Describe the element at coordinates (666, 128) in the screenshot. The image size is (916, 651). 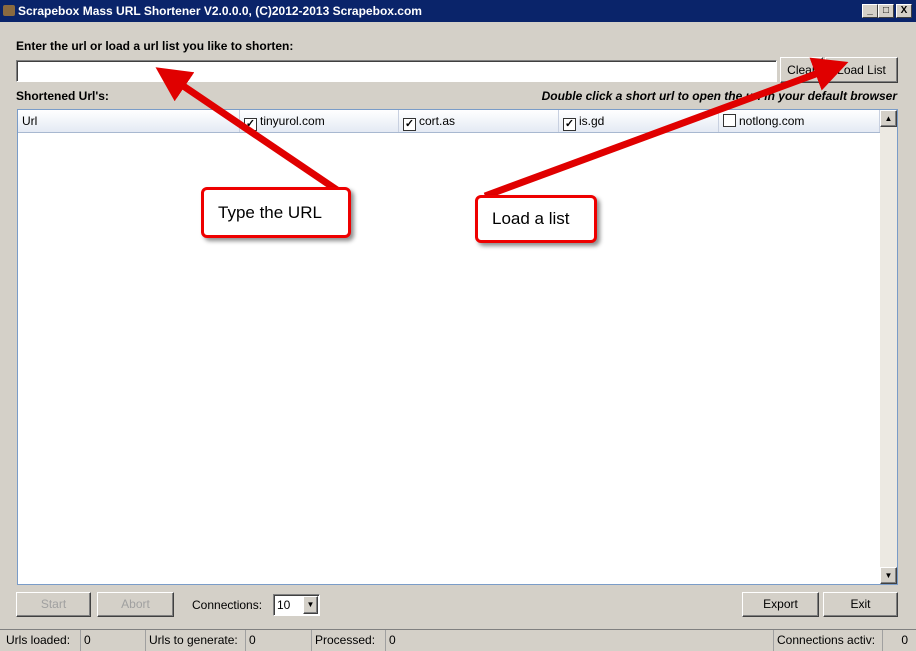
I see `arrow-to-load-list` at that location.